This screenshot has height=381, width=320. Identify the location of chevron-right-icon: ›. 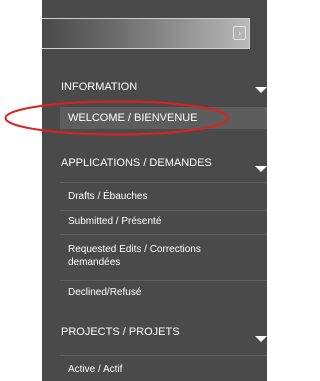
(239, 33).